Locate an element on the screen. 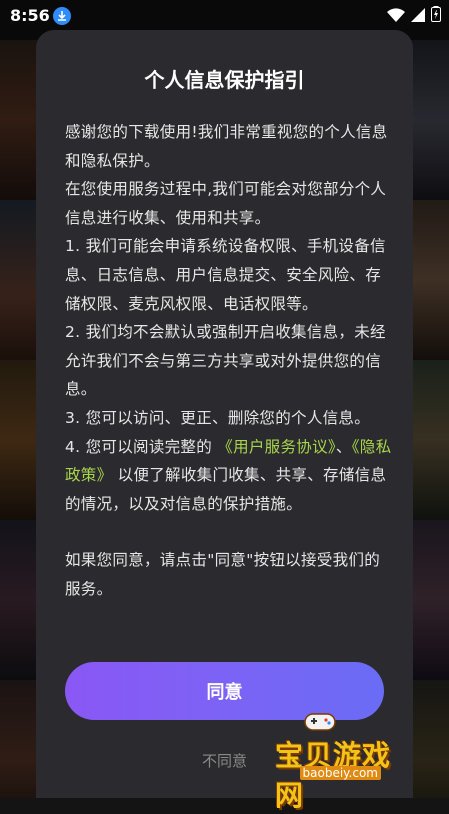 Image resolution: width=449 pixels, height=814 pixels. usage-paragraph: 在您使用服务过程中,我们可能会对您部分个人信息进行收集、使用和共享。 is located at coordinates (226, 203).